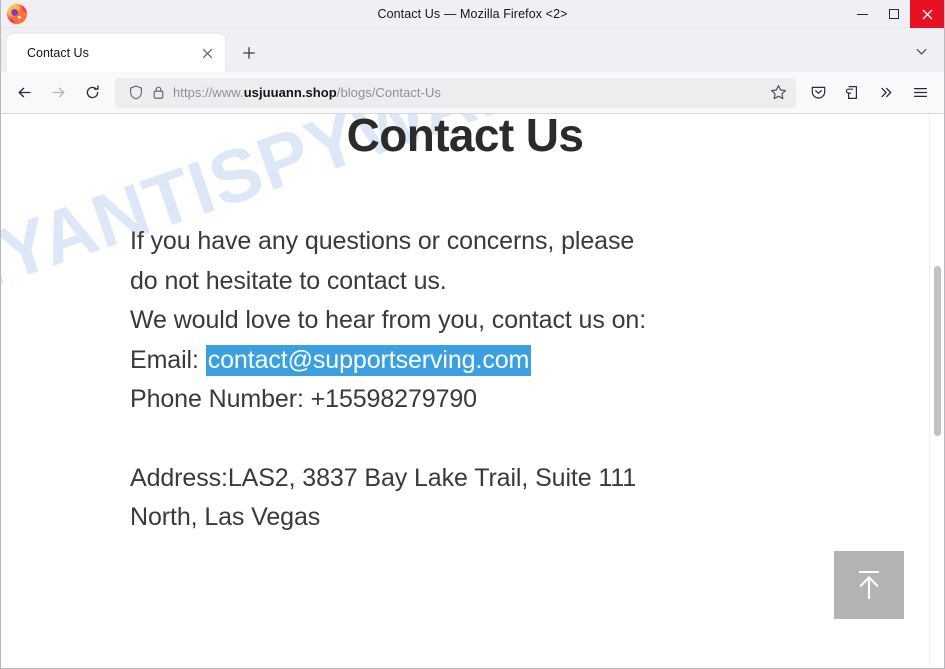 The width and height of the screenshot is (945, 669). What do you see at coordinates (225, 517) in the screenshot?
I see `address-line-2: North, Las Vegas` at bounding box center [225, 517].